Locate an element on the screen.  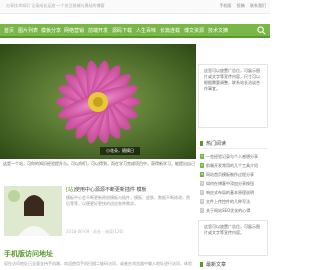
top-link: 手机版 is located at coordinates (225, 5).